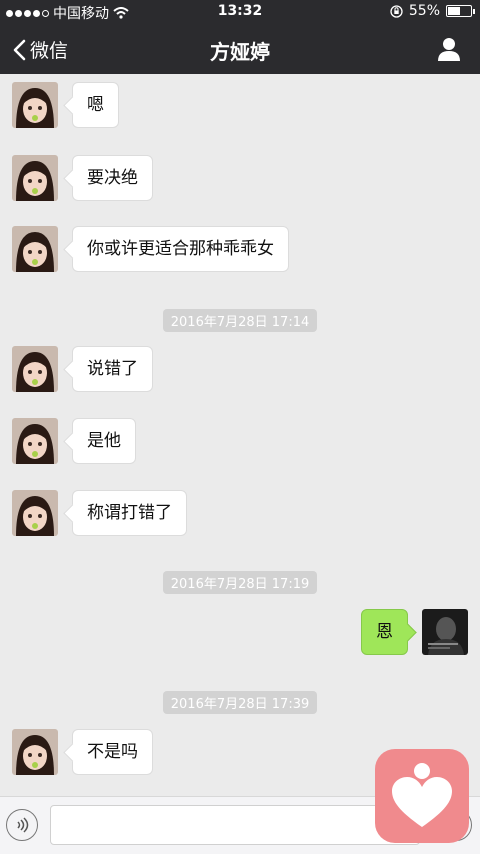 The height and width of the screenshot is (854, 480). Describe the element at coordinates (95, 105) in the screenshot. I see `message-bubble: 嗯` at that location.